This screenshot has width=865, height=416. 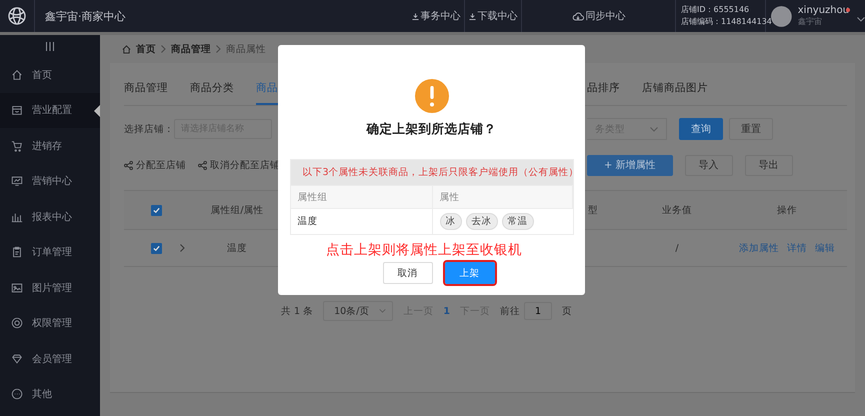 I want to click on attribute-tag: 去冰, so click(x=482, y=221).